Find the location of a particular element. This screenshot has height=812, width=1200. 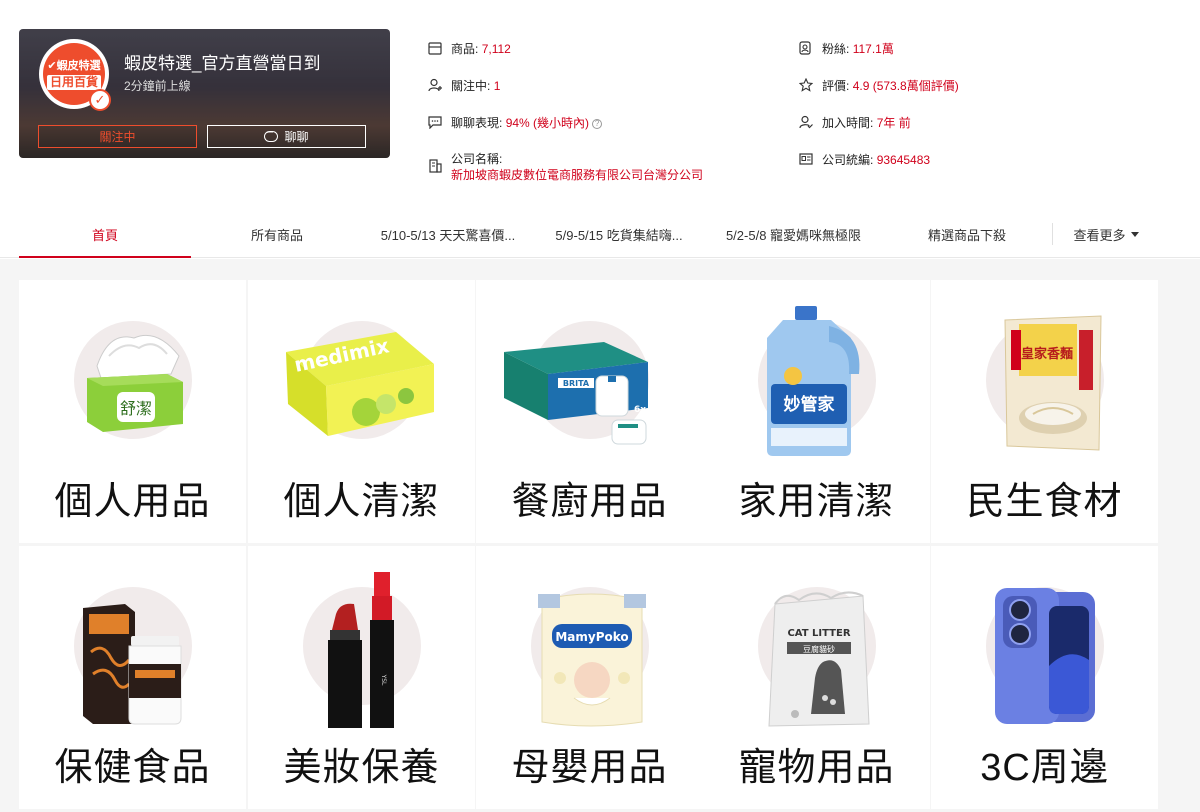

tab-home: 首頁 is located at coordinates (105, 234).